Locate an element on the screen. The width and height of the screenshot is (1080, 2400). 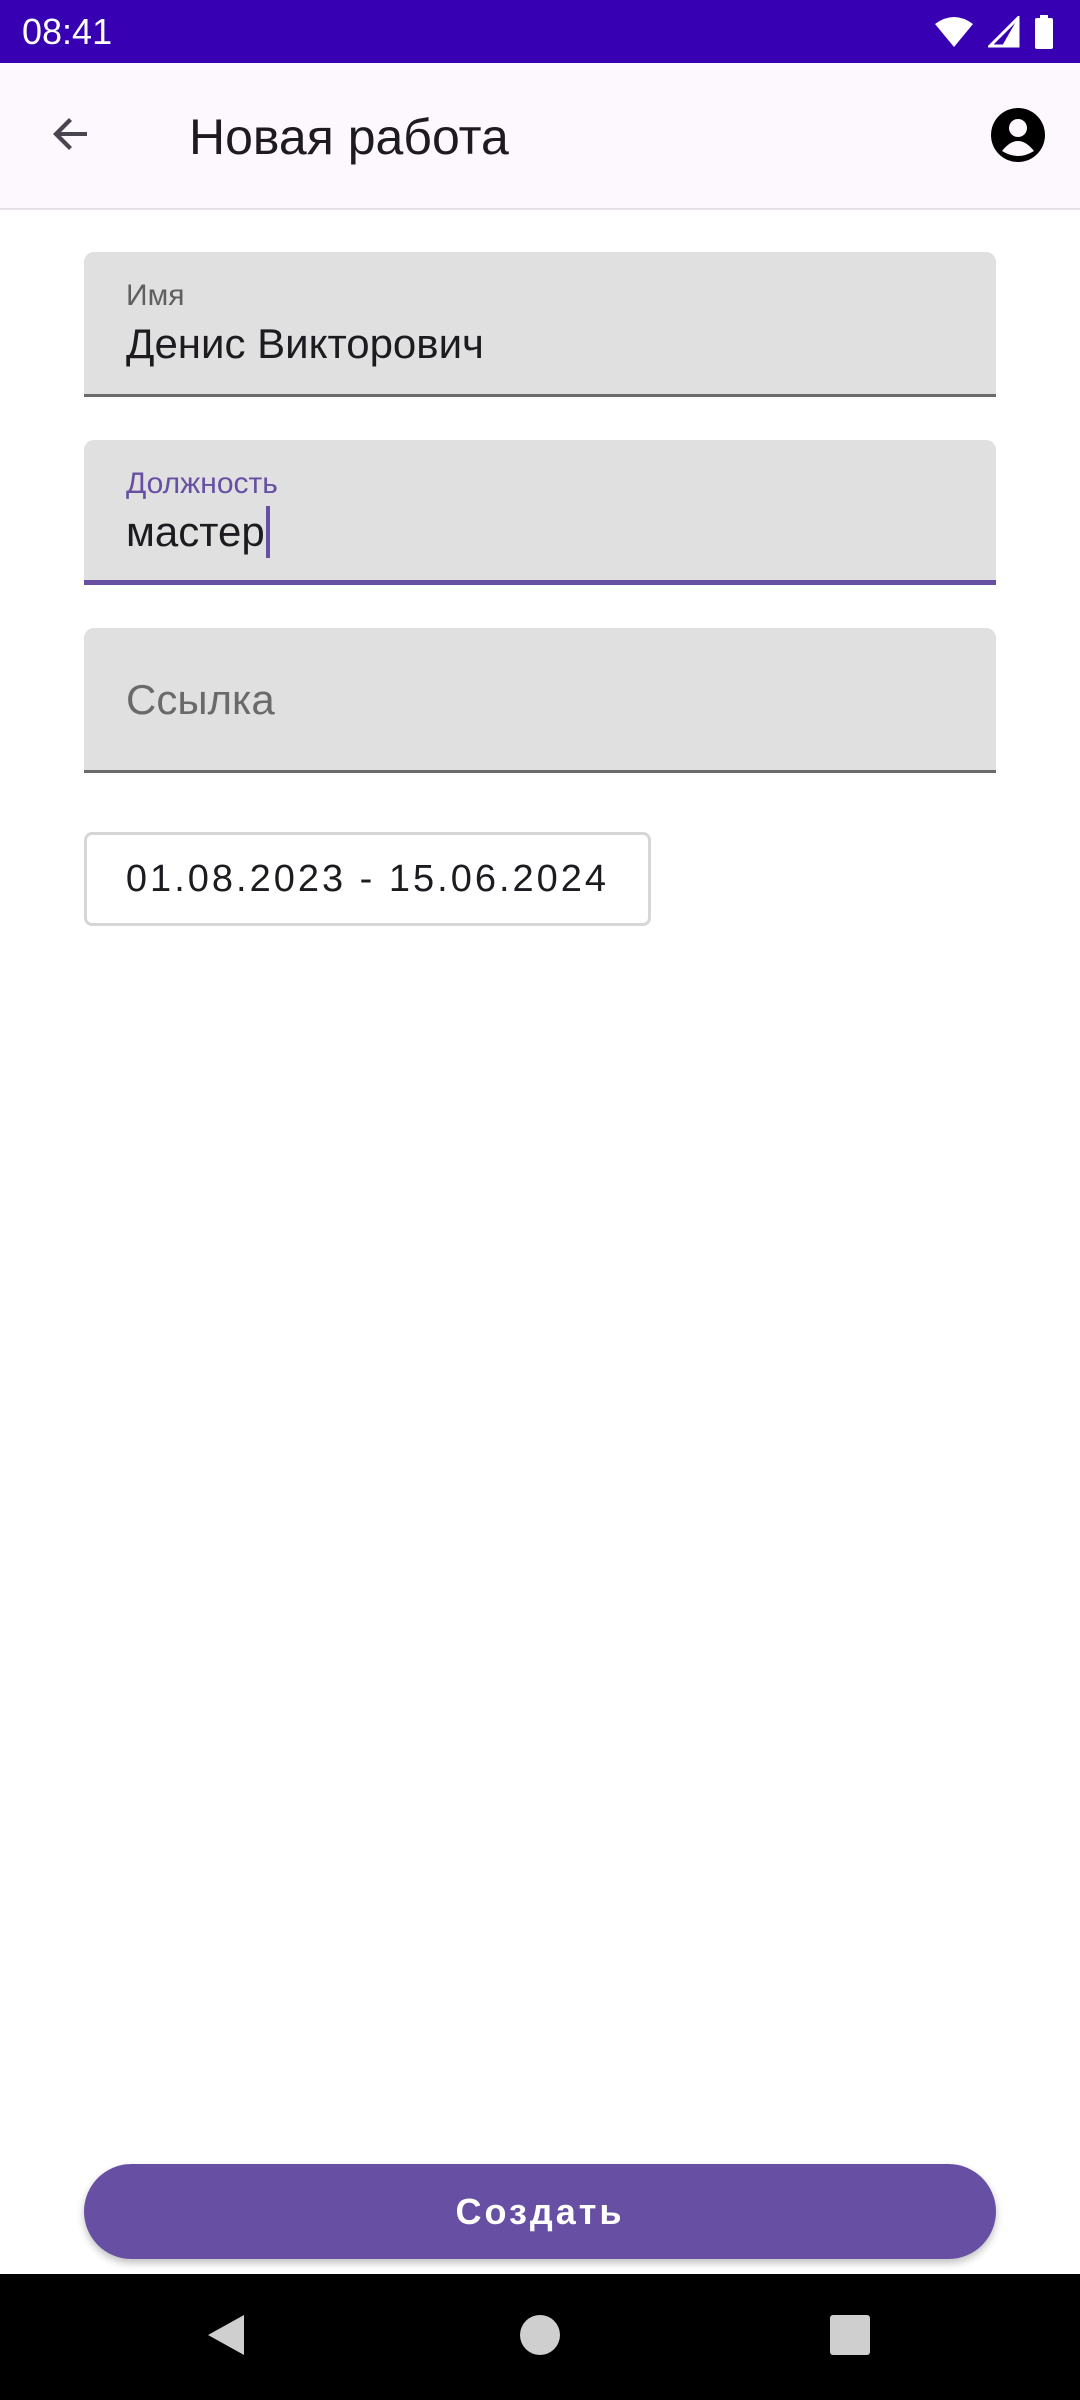
nav-home-button is located at coordinates (540, 2337).